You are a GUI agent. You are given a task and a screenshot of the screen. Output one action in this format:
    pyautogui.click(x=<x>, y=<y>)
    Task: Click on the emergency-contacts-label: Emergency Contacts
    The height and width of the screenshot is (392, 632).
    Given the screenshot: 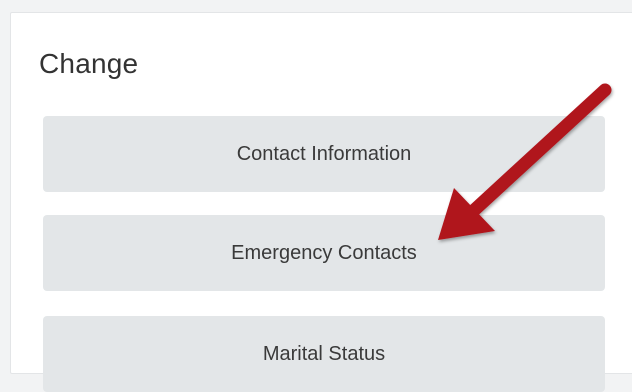 What is the action you would take?
    pyautogui.click(x=324, y=252)
    